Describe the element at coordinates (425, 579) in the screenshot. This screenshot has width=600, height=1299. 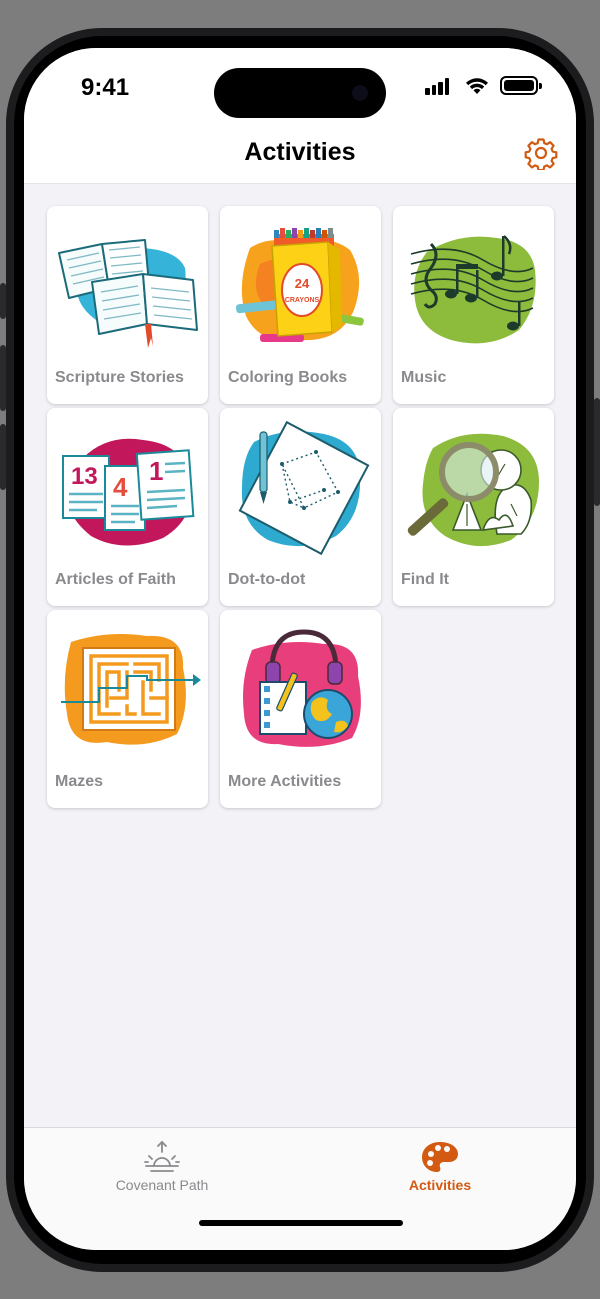
I see `activity-label: Find It` at that location.